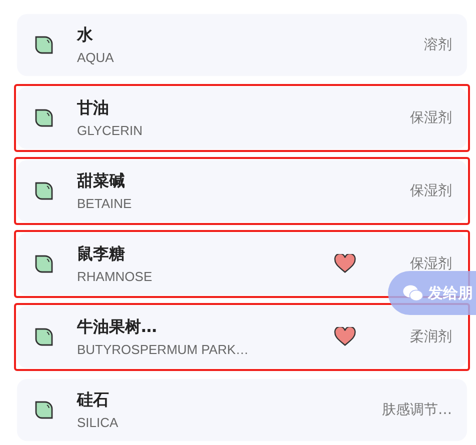 The width and height of the screenshot is (476, 445). Describe the element at coordinates (105, 203) in the screenshot. I see `inci-name: BETAINE` at that location.